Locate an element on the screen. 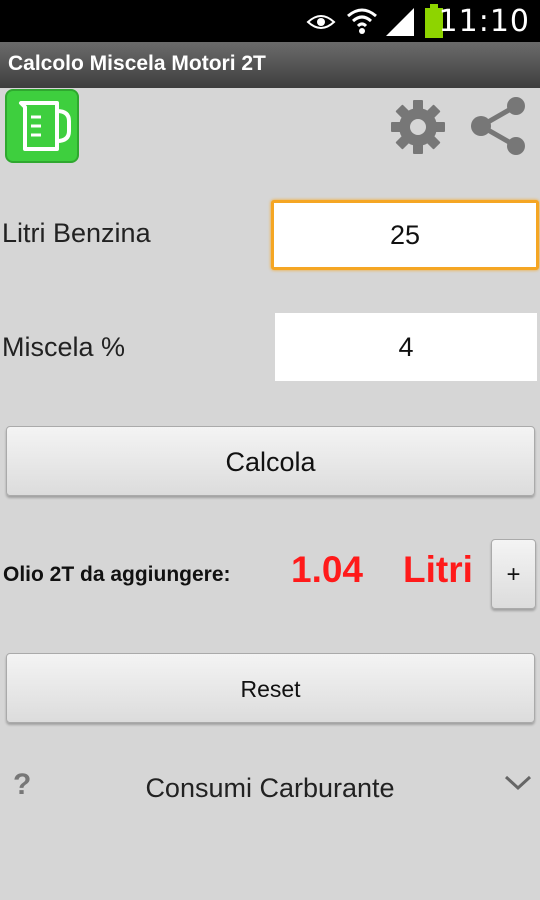 The image size is (540, 900). signal-icon is located at coordinates (400, 22).